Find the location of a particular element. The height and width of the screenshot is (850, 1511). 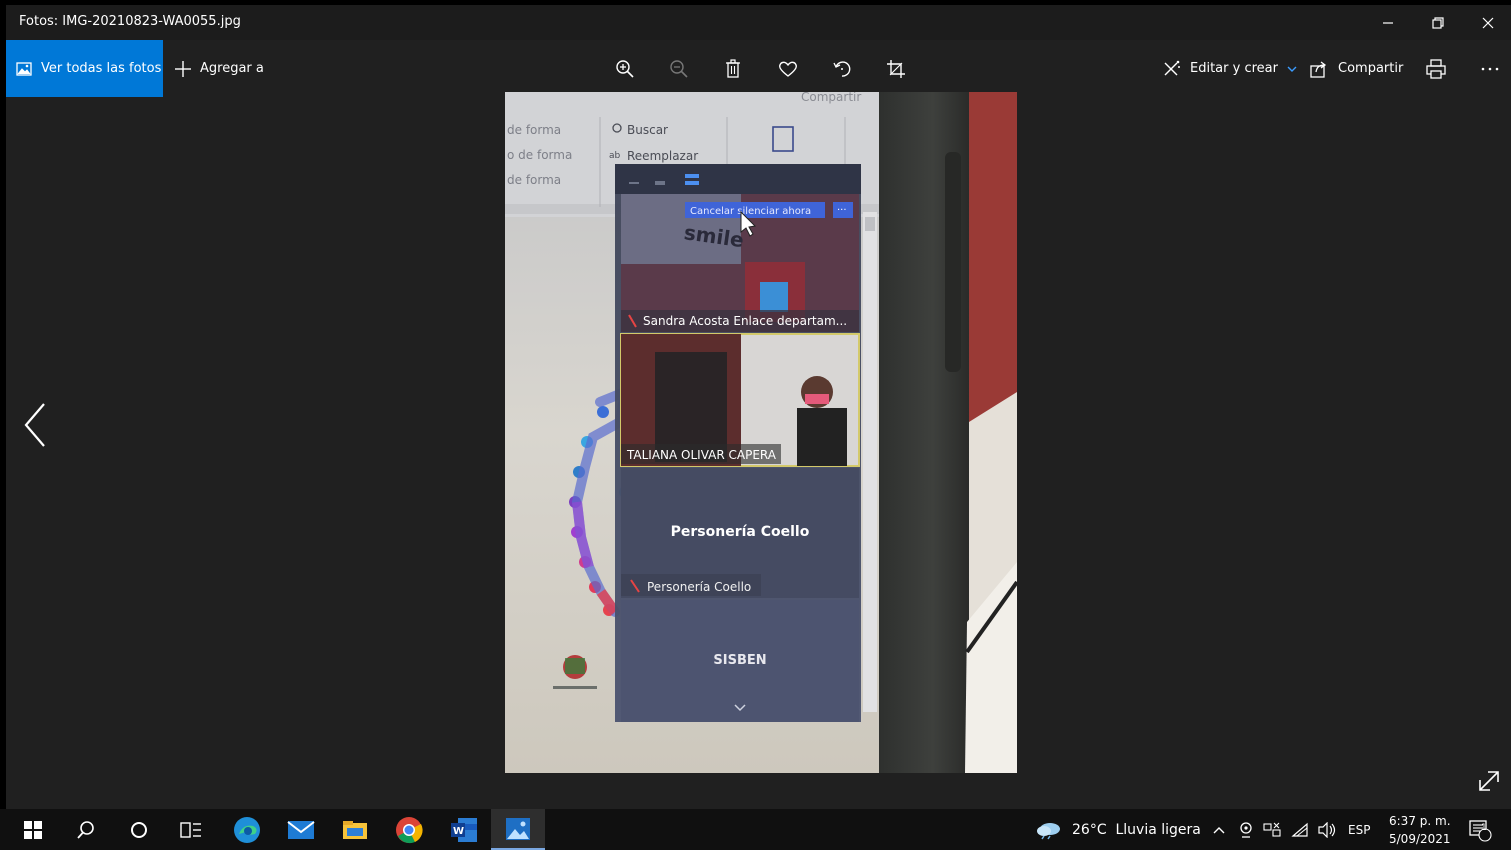

network-tray is located at coordinates (1272, 829).